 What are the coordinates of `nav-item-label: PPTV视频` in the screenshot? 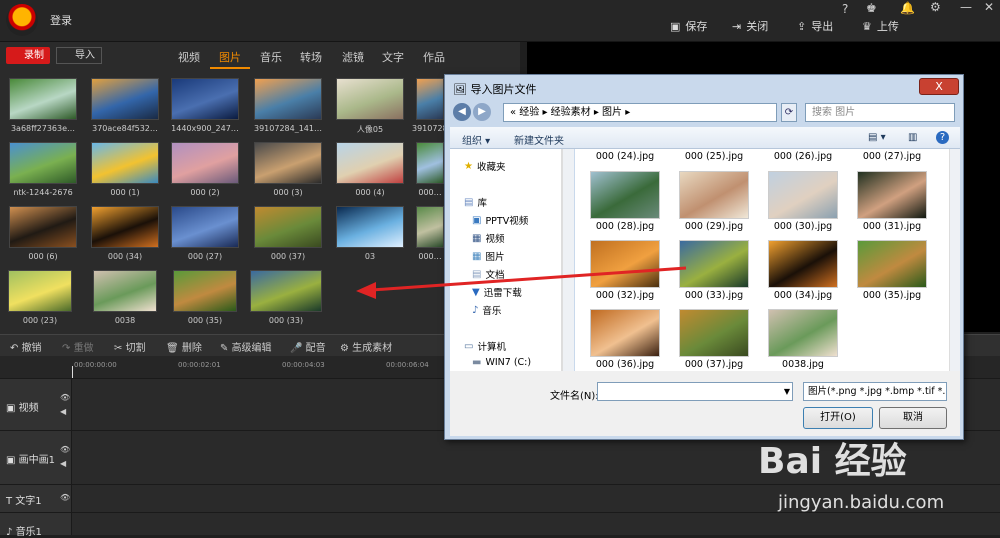 It's located at (507, 221).